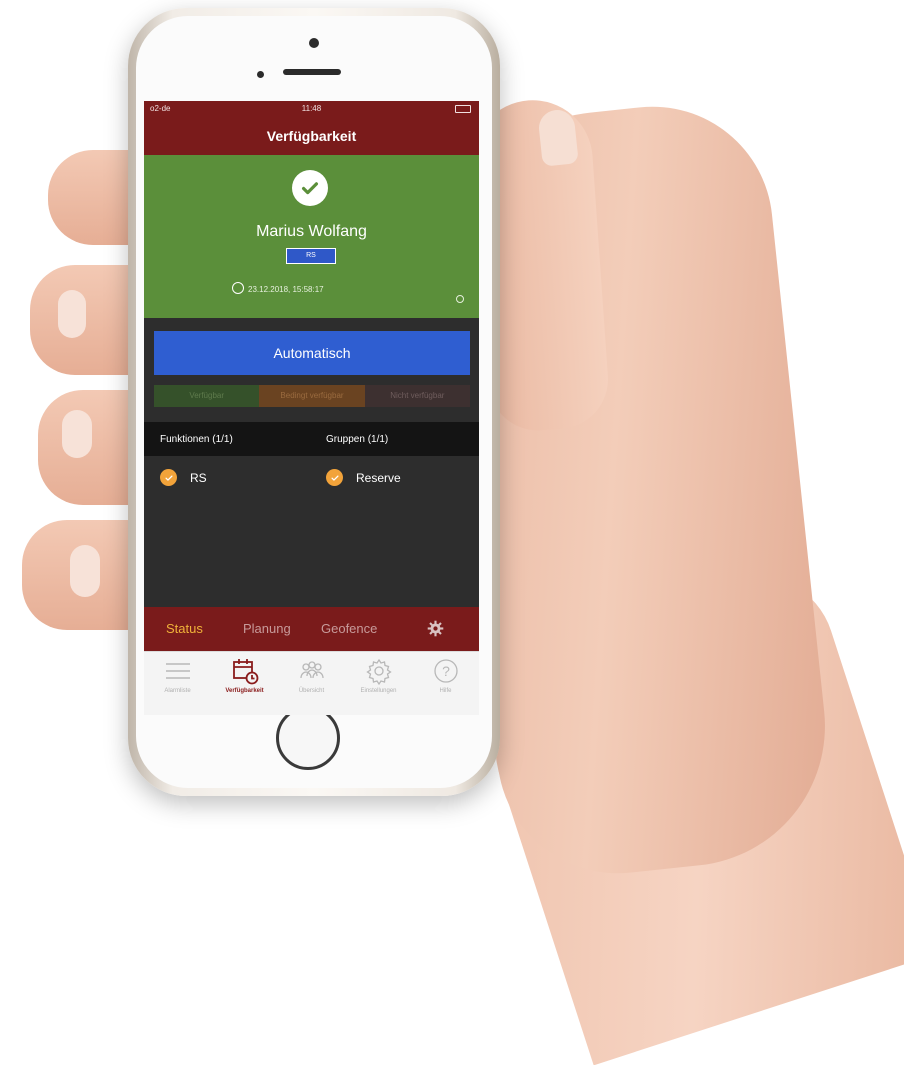 The image size is (904, 1065). What do you see at coordinates (312, 72) in the screenshot?
I see `earpiece-speaker` at bounding box center [312, 72].